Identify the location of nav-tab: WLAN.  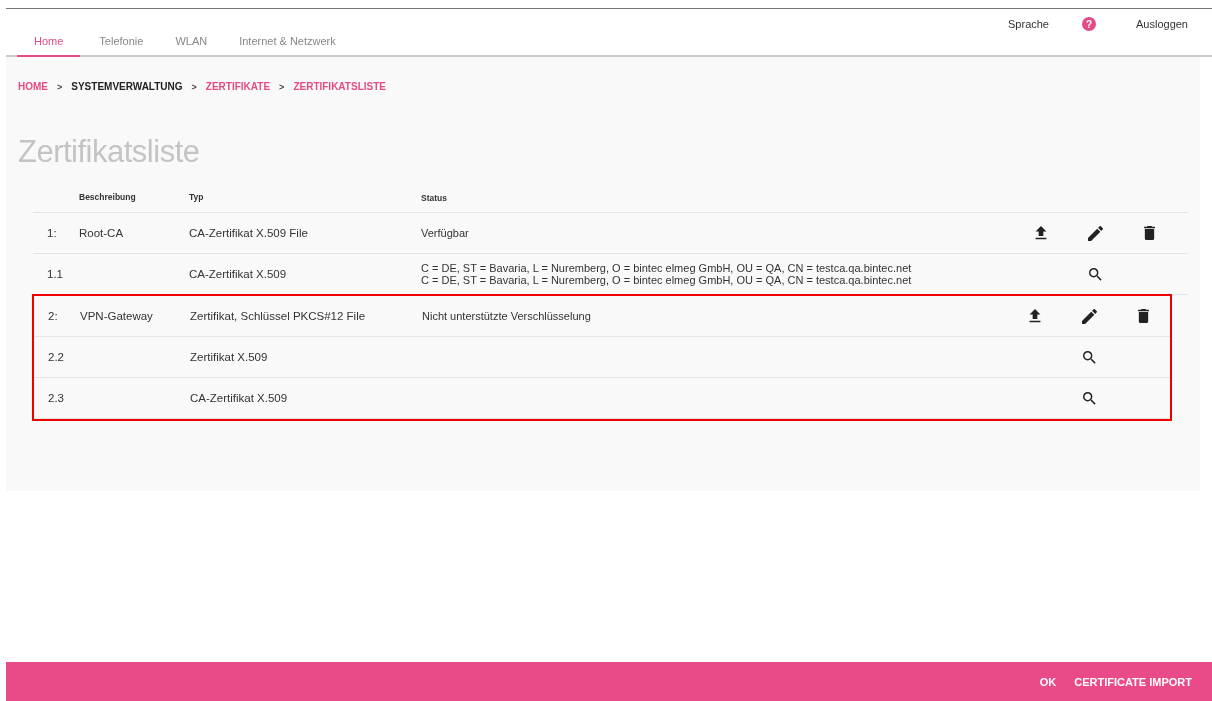
(191, 46).